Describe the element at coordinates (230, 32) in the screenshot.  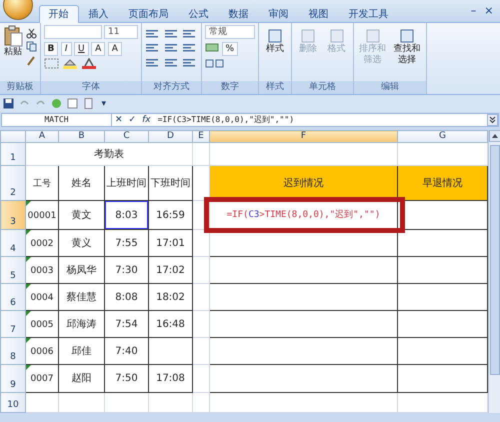
I see `number-format-field: 常规` at that location.